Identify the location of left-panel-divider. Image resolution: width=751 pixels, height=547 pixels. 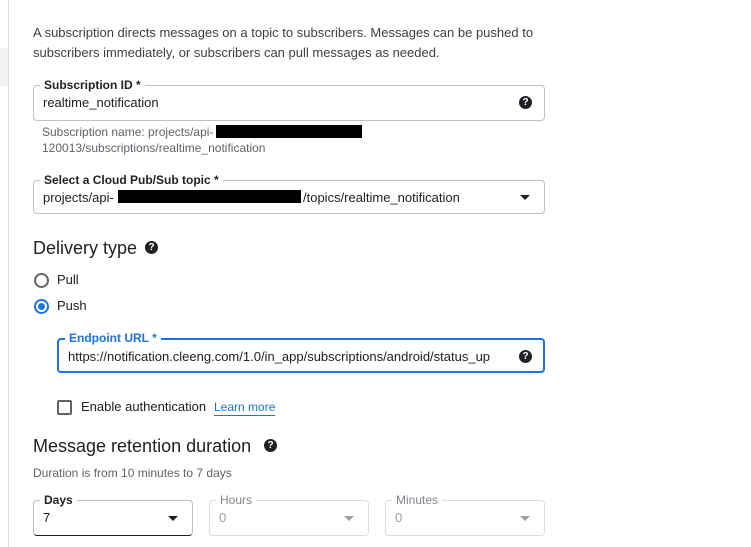
(8, 273).